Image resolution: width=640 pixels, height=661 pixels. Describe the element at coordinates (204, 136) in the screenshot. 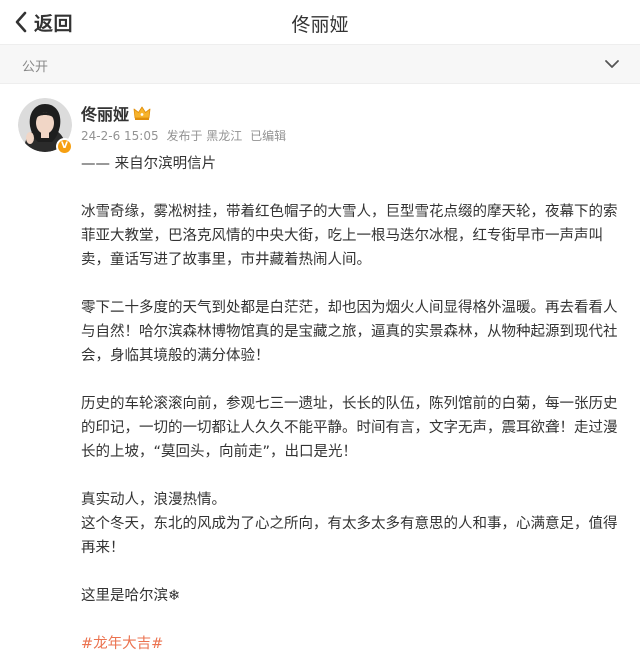

I see `post-location: 发布于 黑龙江` at that location.